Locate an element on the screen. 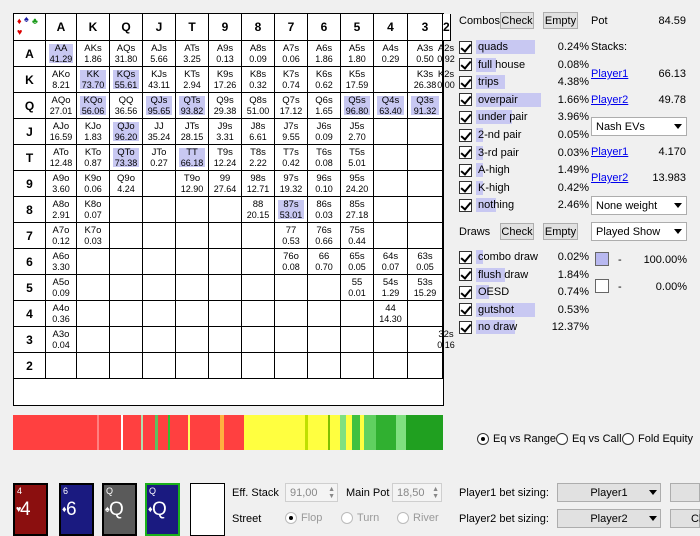 This screenshot has height=536, width=700. board-card: Q ♠ Q is located at coordinates (119, 509).